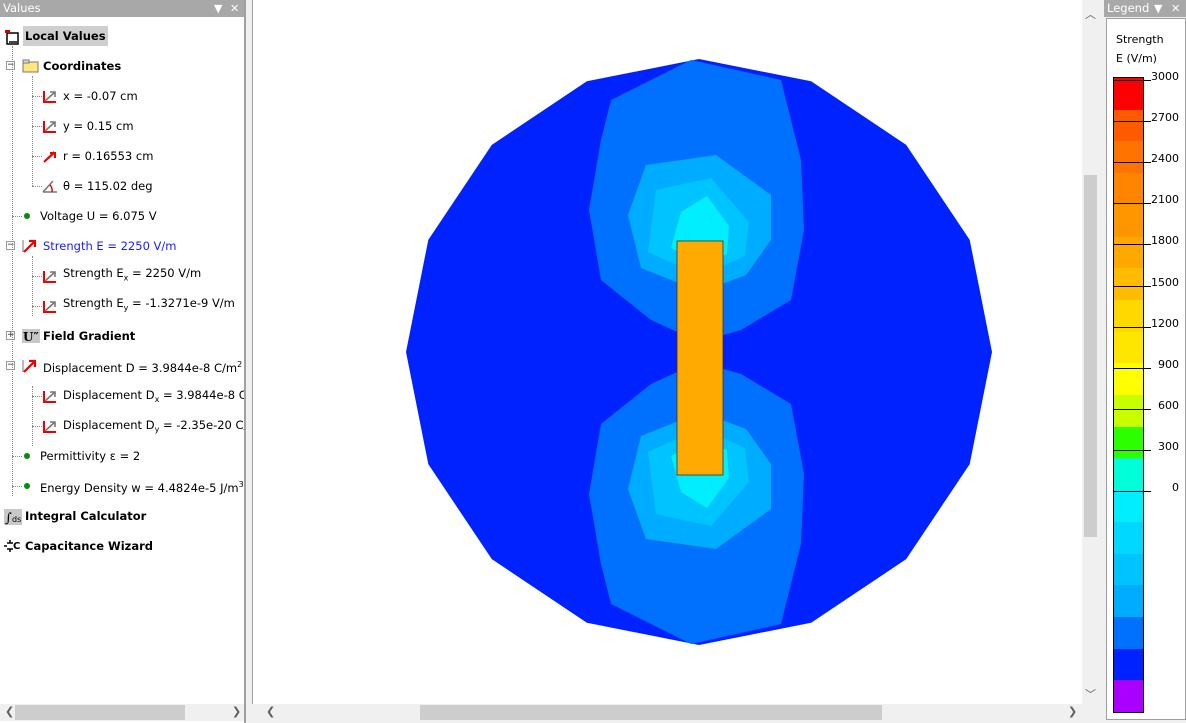  I want to click on tree-item: Local Values, so click(56, 36).